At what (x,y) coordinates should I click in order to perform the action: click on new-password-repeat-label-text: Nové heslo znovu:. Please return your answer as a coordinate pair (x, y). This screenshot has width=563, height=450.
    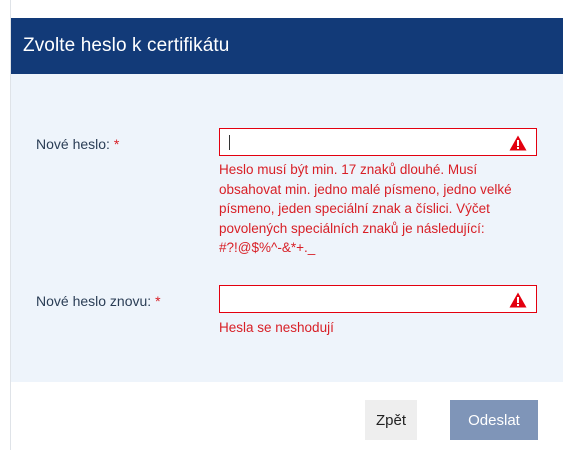
    Looking at the image, I should click on (94, 301).